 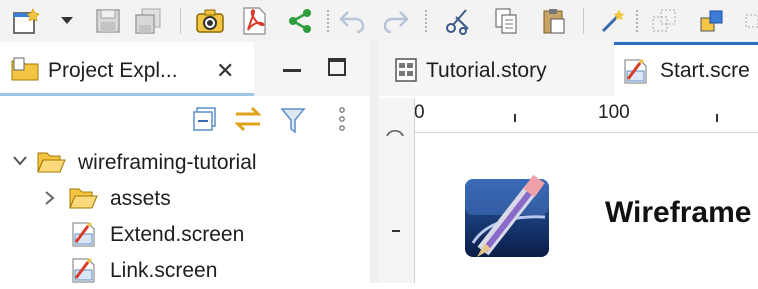 What do you see at coordinates (185, 198) in the screenshot?
I see `tree-item-folder: assets` at bounding box center [185, 198].